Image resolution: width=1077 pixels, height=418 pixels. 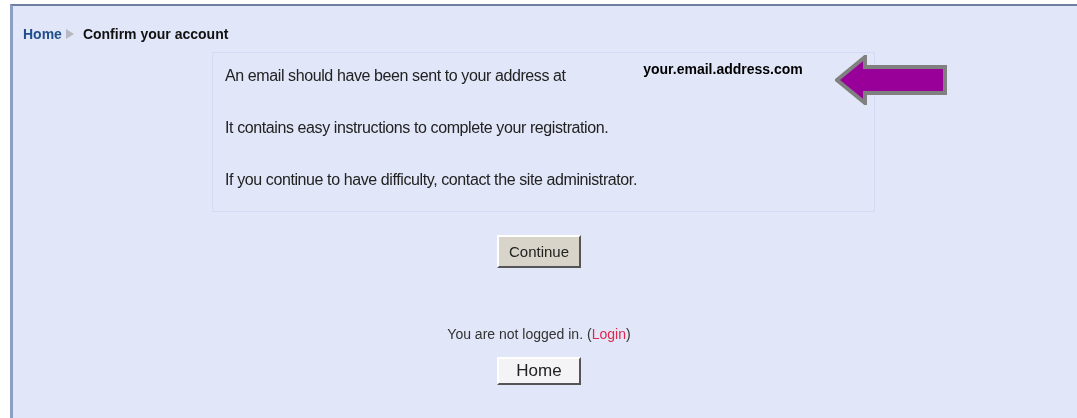 I want to click on paren-text: ), so click(x=628, y=334).